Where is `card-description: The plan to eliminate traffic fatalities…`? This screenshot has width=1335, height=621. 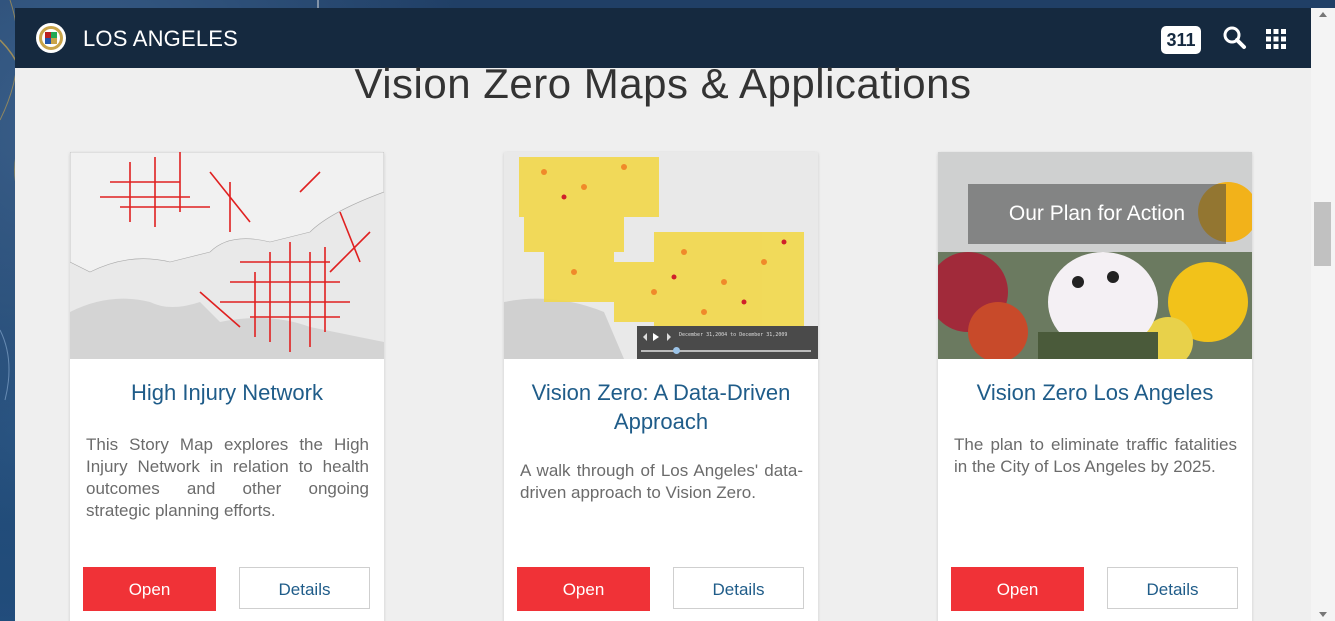
card-description: The plan to eliminate traffic fatalities… is located at coordinates (1095, 455).